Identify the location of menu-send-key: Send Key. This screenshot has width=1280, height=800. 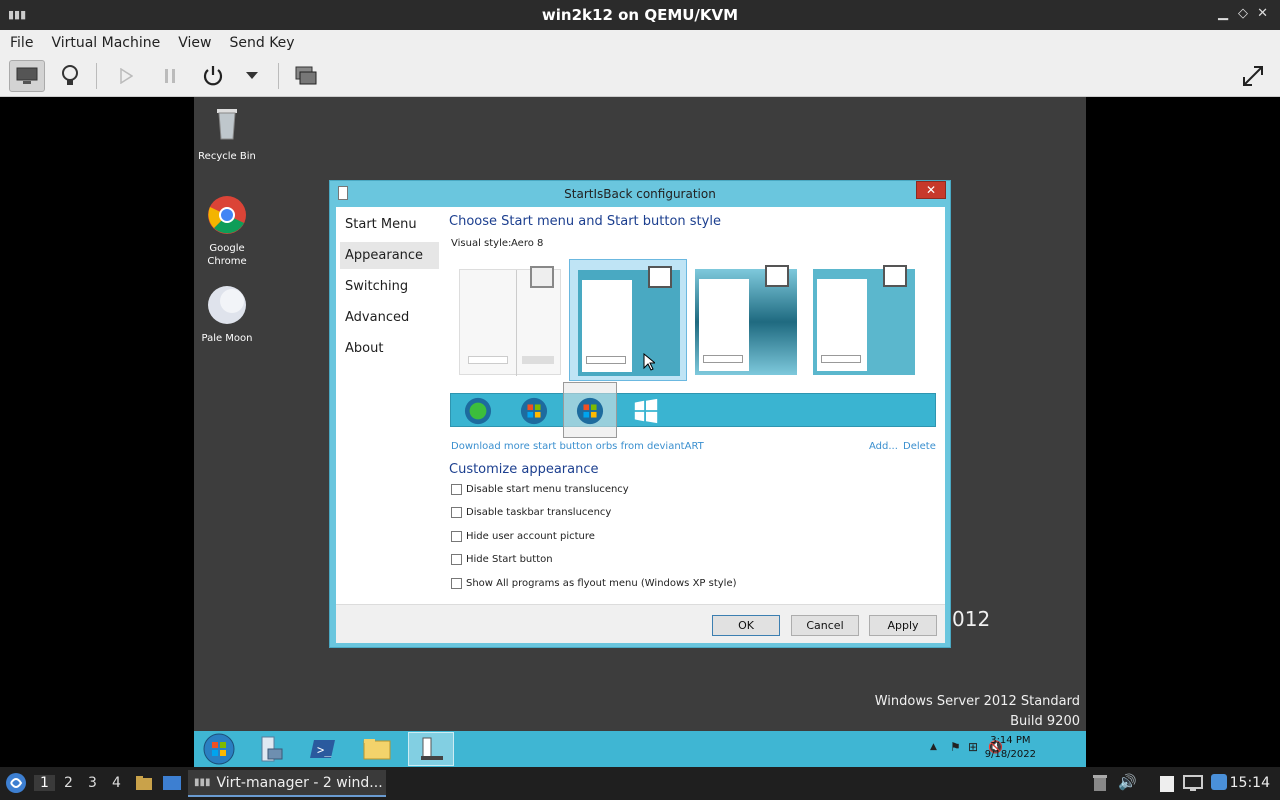
(261, 43).